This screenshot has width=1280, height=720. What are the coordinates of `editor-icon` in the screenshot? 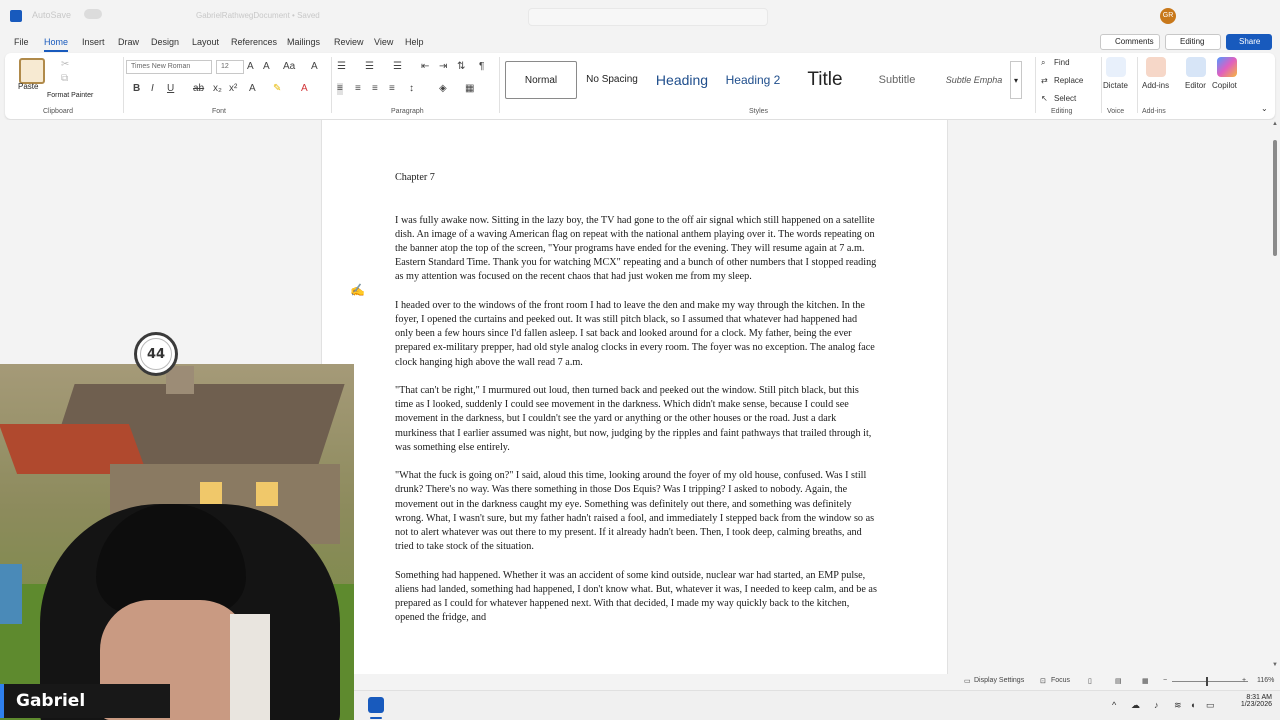 It's located at (1196, 67).